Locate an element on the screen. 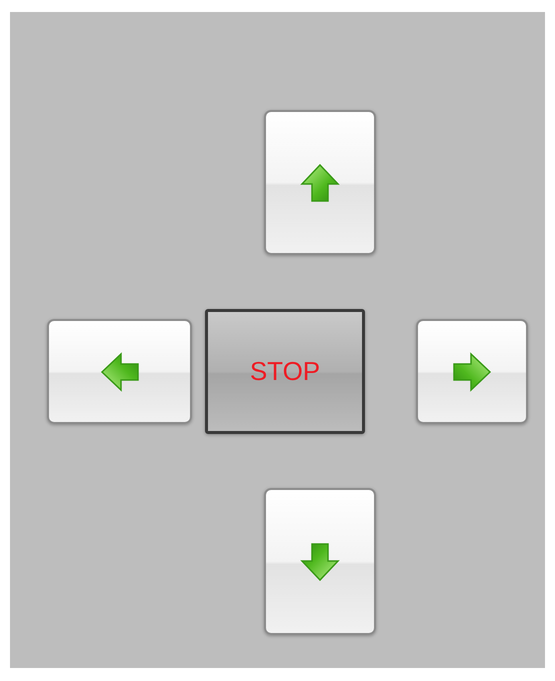 The image size is (555, 681). right-arrow-icon is located at coordinates (472, 372).